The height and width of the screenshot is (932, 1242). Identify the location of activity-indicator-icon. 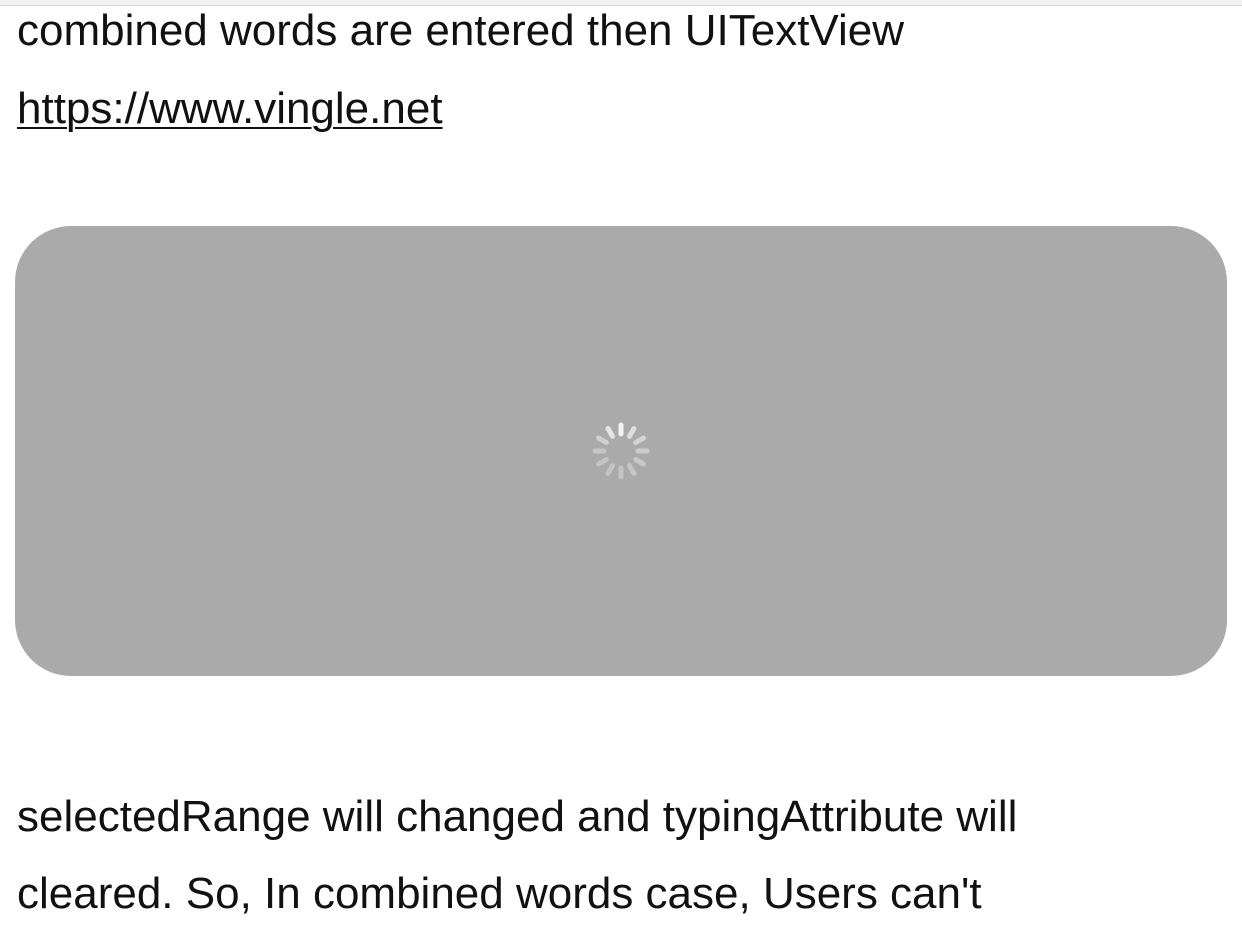
(621, 451).